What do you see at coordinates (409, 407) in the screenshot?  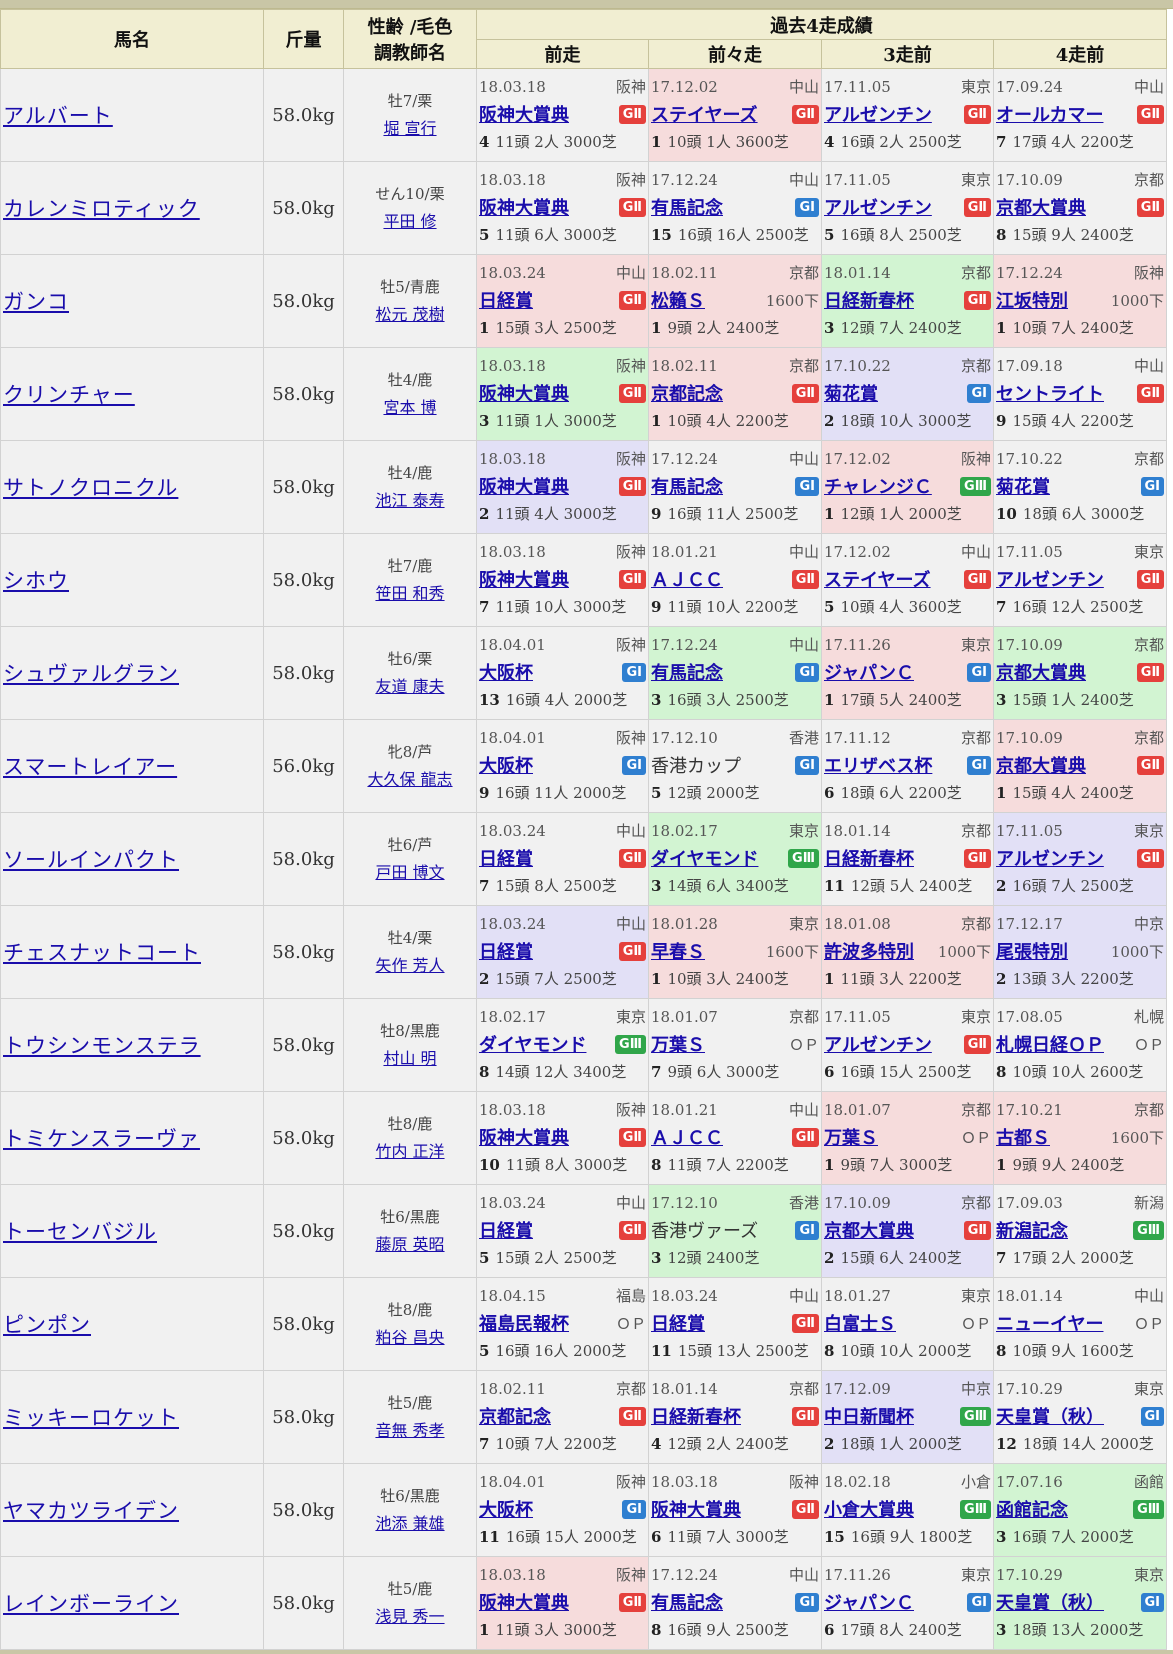 I see `trainer-link: 宮本 博` at bounding box center [409, 407].